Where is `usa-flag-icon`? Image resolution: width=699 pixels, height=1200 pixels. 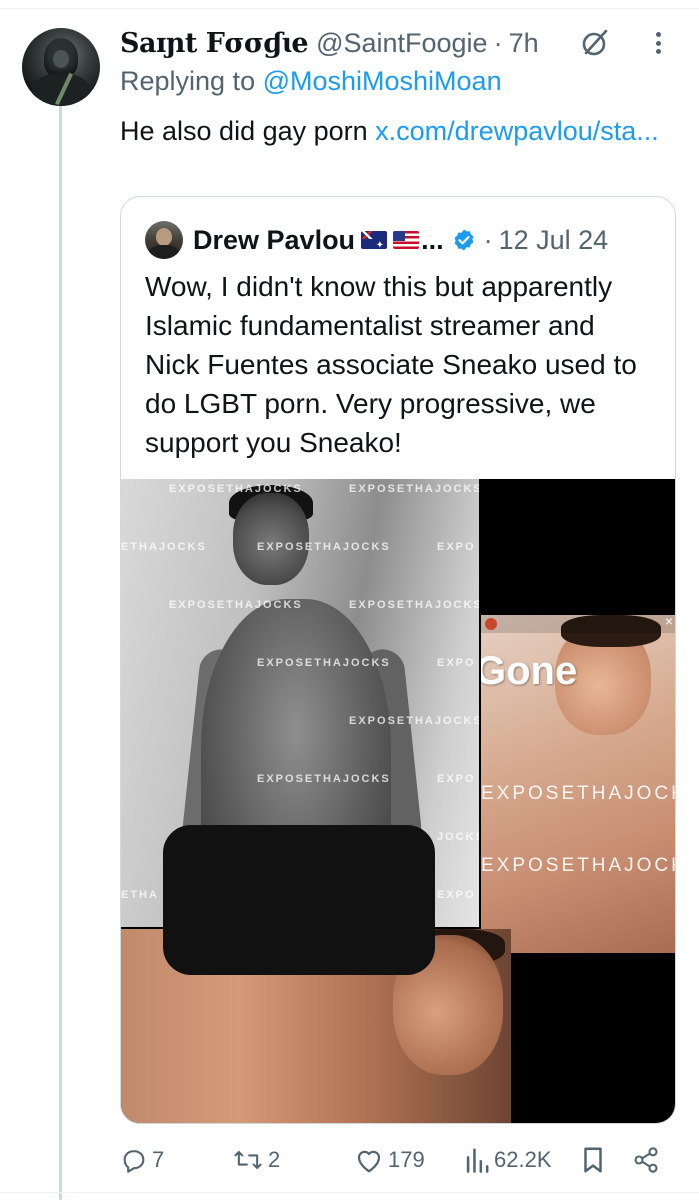 usa-flag-icon is located at coordinates (406, 240).